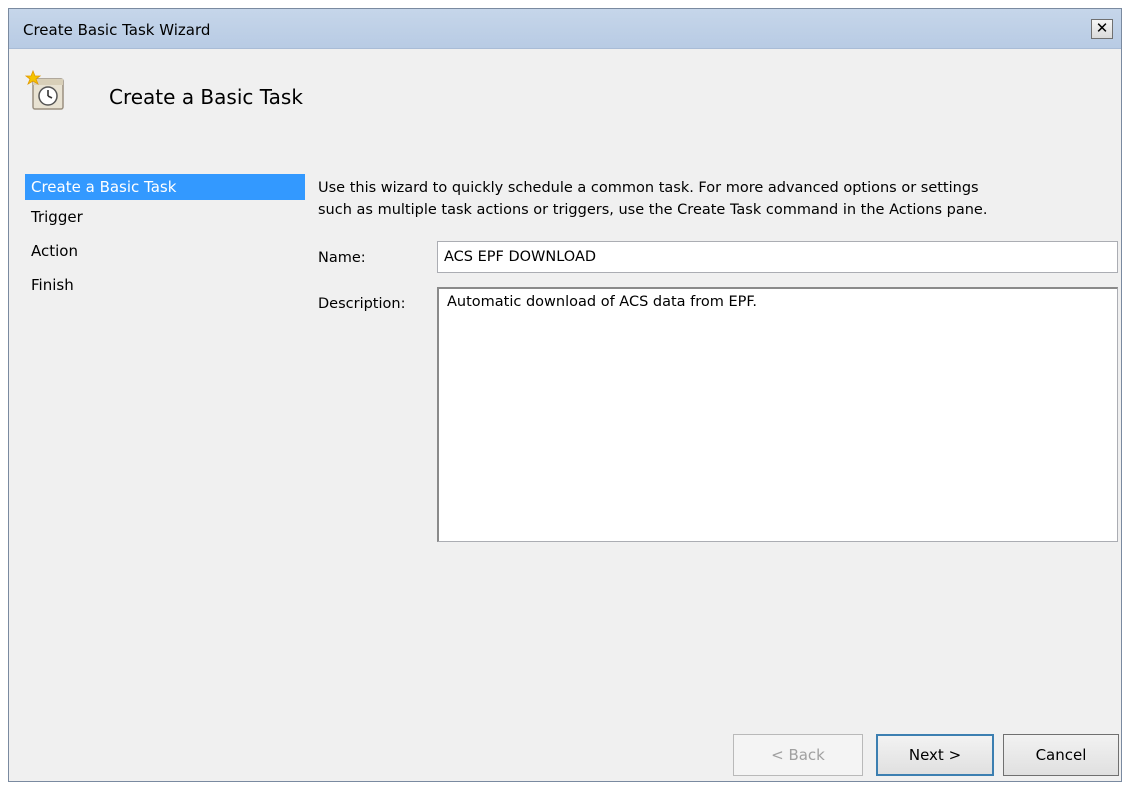 The height and width of the screenshot is (792, 1134). Describe the element at coordinates (565, 29) in the screenshot. I see `title-bar: Create Basic Task Wizard ✕` at that location.